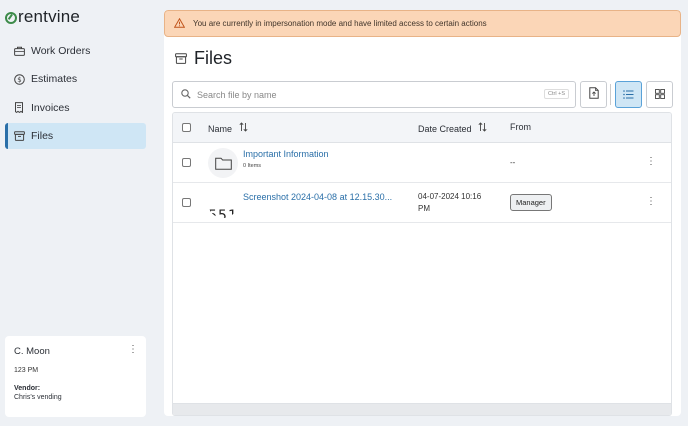 The image size is (688, 426). Describe the element at coordinates (424, 208) in the screenshot. I see `time-period: PM` at that location.